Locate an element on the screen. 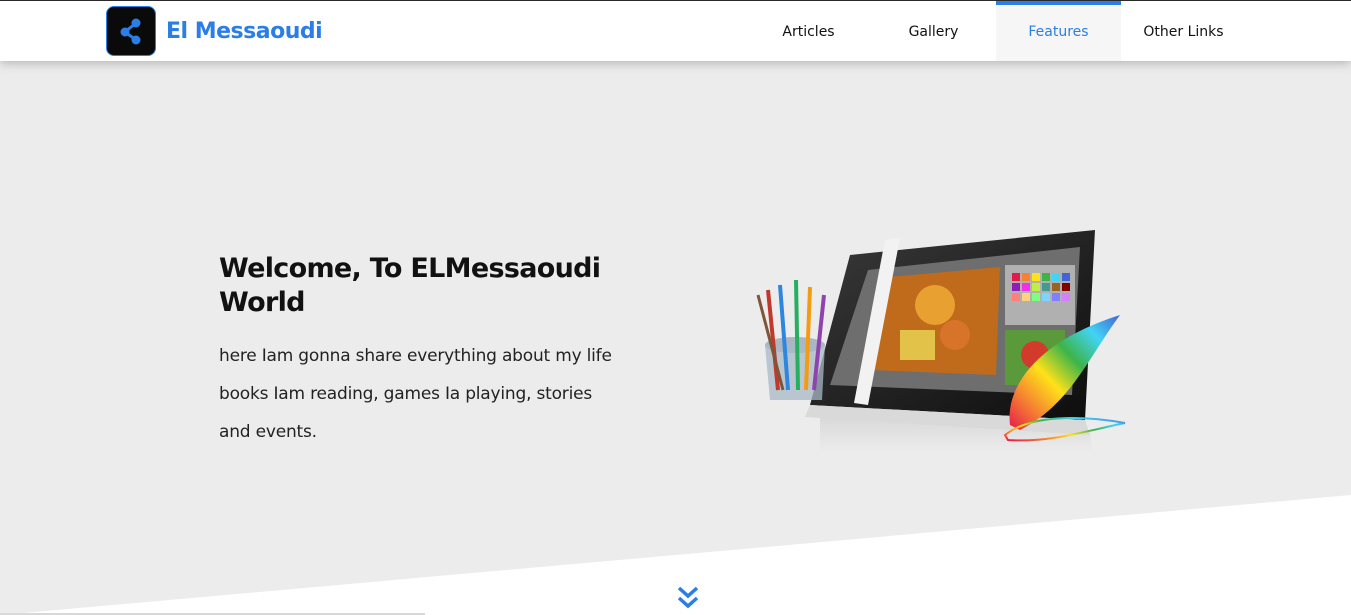  hero-title: Welcome, To ELMessaoudi World is located at coordinates (410, 285).